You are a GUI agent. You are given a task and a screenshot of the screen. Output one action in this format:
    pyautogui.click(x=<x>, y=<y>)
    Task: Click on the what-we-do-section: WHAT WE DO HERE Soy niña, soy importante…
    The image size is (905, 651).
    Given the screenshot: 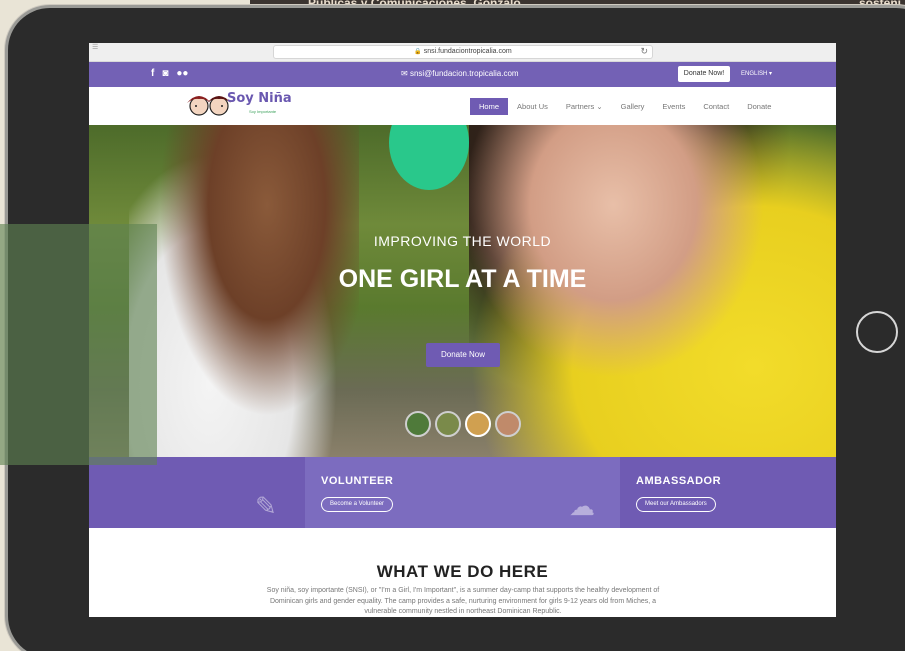 What is the action you would take?
    pyautogui.click(x=462, y=572)
    